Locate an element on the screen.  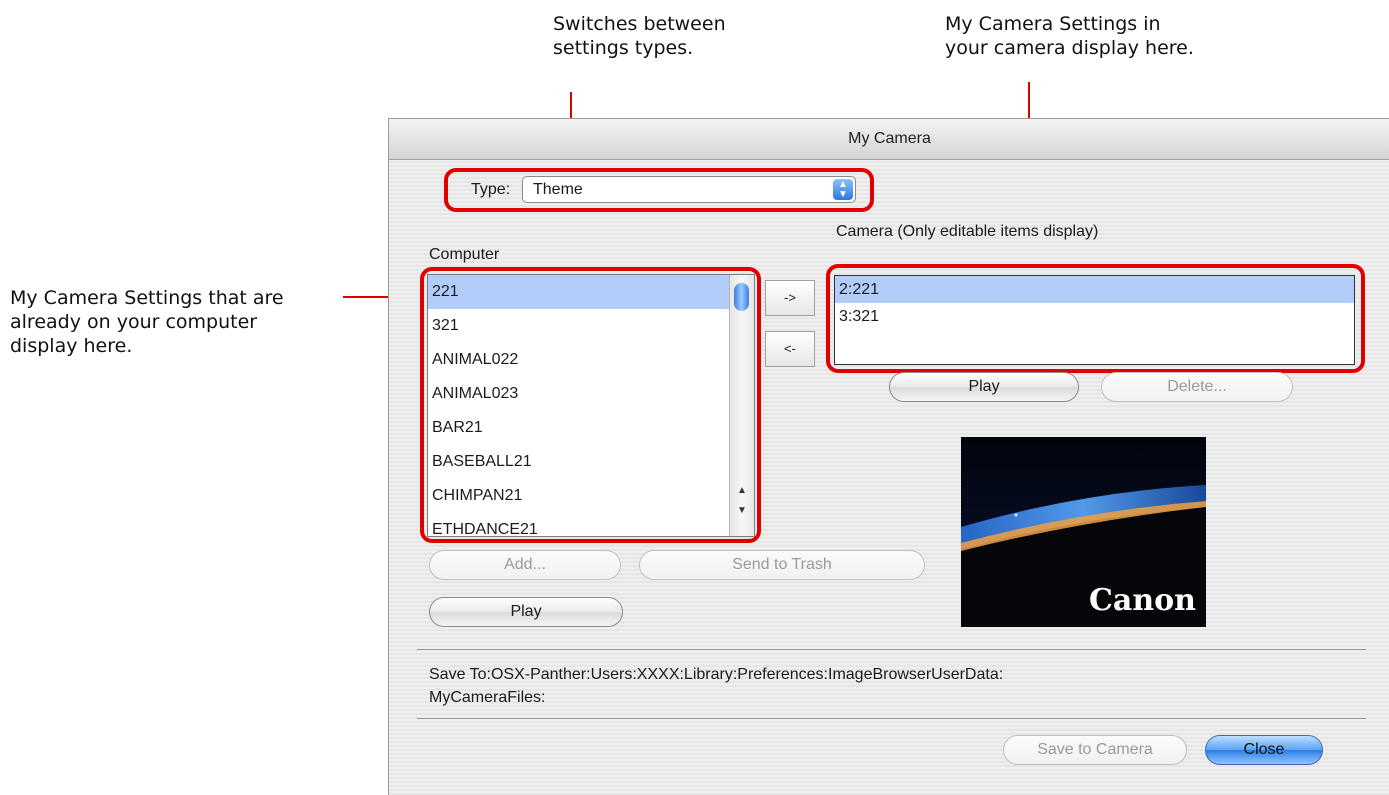
close-button: Close is located at coordinates (1264, 750).